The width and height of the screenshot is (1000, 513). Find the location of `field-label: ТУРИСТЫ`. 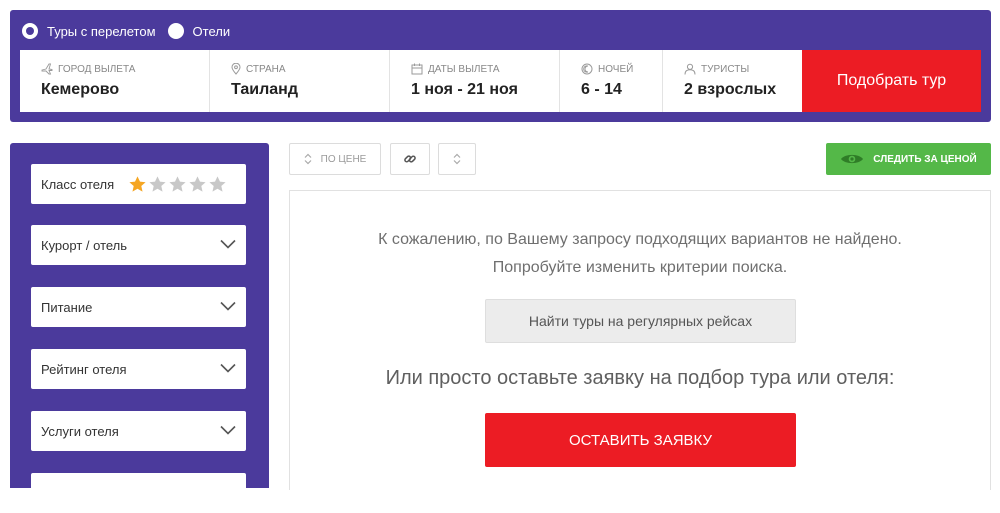

field-label: ТУРИСТЫ is located at coordinates (725, 69).